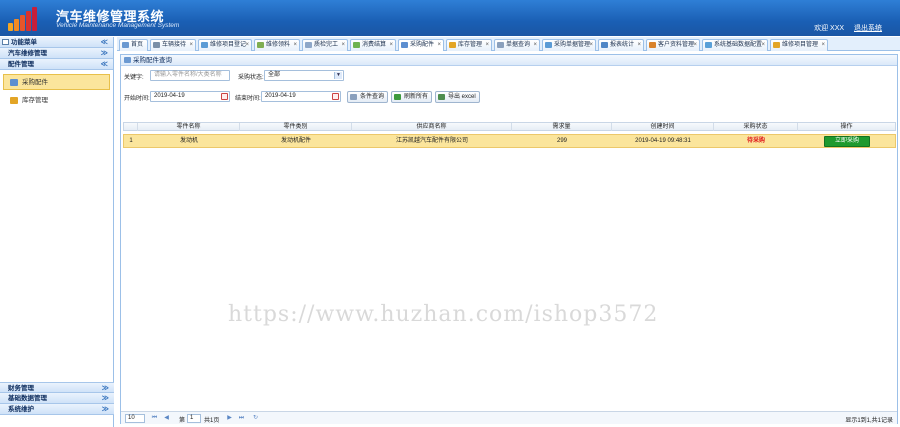 Image resolution: width=900 pixels, height=427 pixels. What do you see at coordinates (673, 45) in the screenshot?
I see `tab-customers: 客户资料管理 ×` at bounding box center [673, 45].